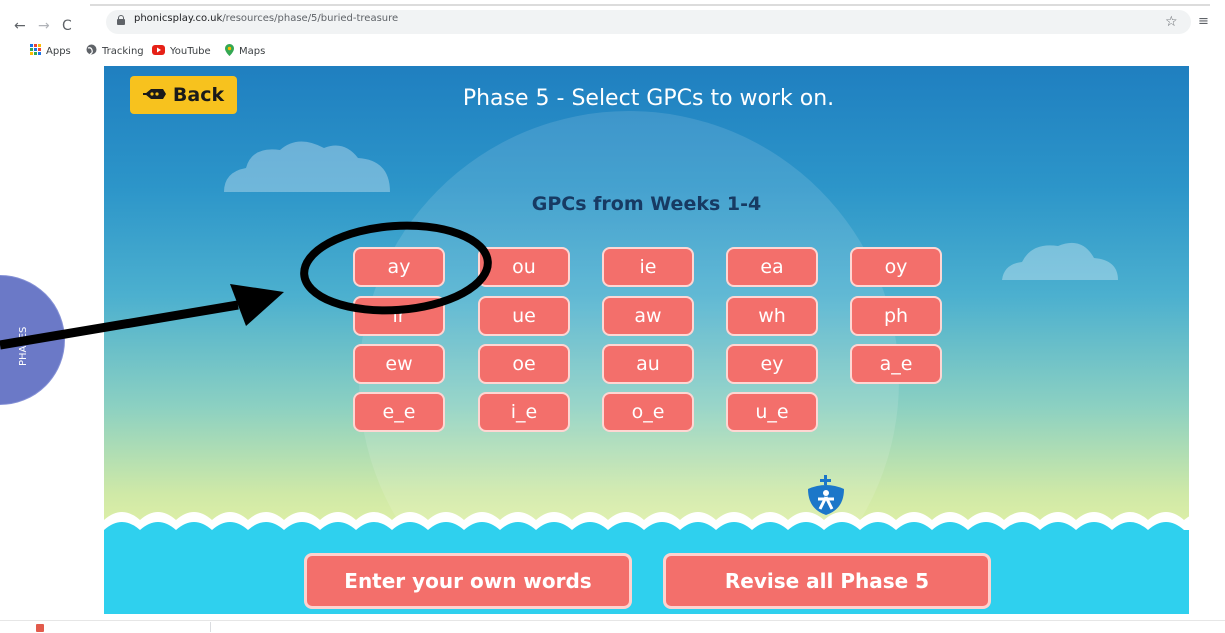 The height and width of the screenshot is (633, 1225). Describe the element at coordinates (524, 412) in the screenshot. I see `gpc-button: i_e` at that location.